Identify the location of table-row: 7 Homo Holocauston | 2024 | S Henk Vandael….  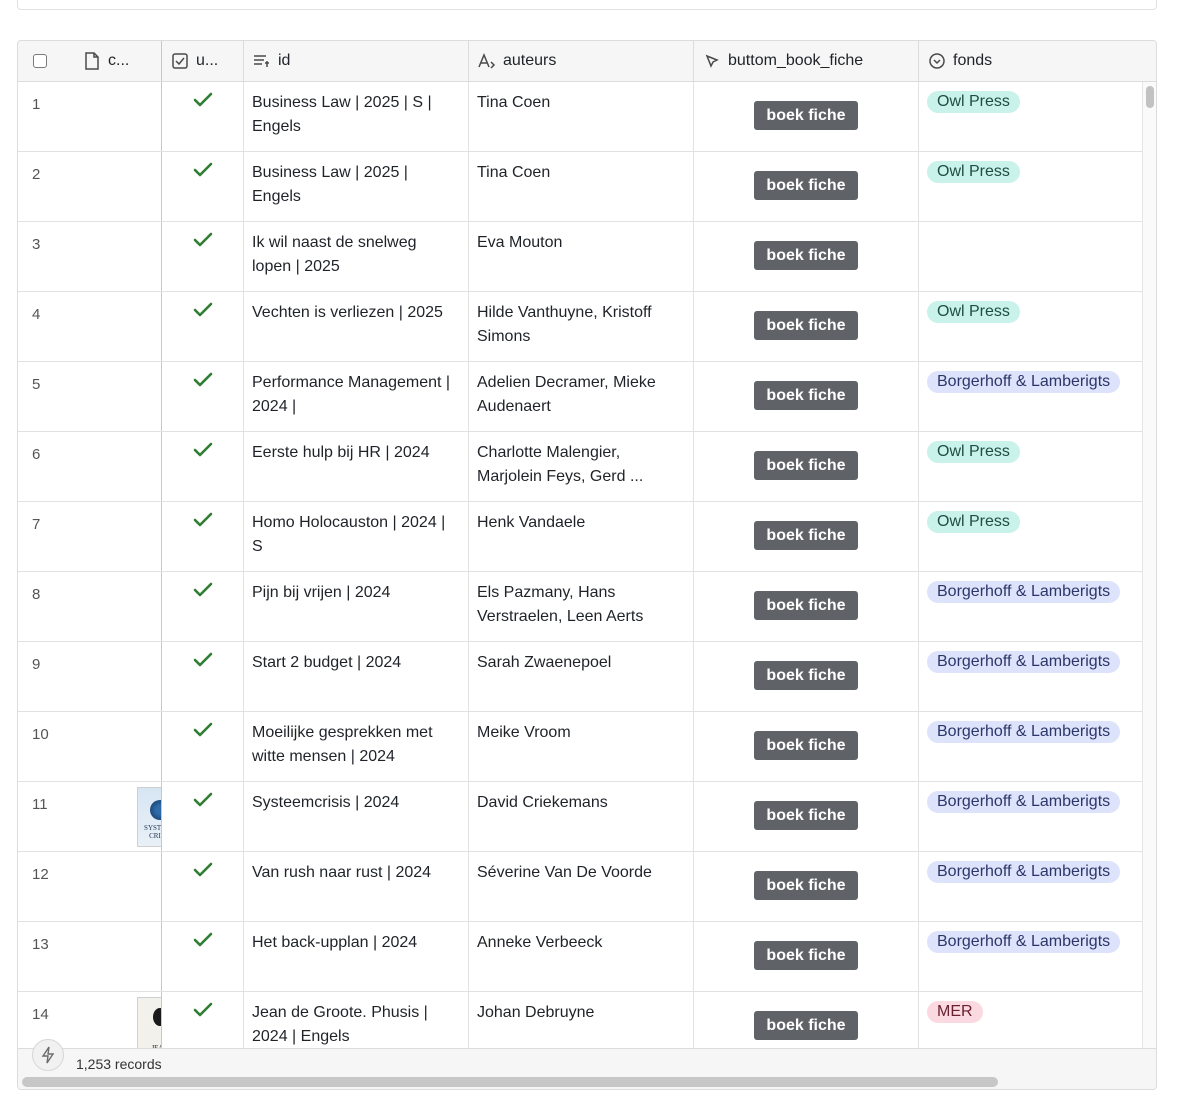
(581, 537).